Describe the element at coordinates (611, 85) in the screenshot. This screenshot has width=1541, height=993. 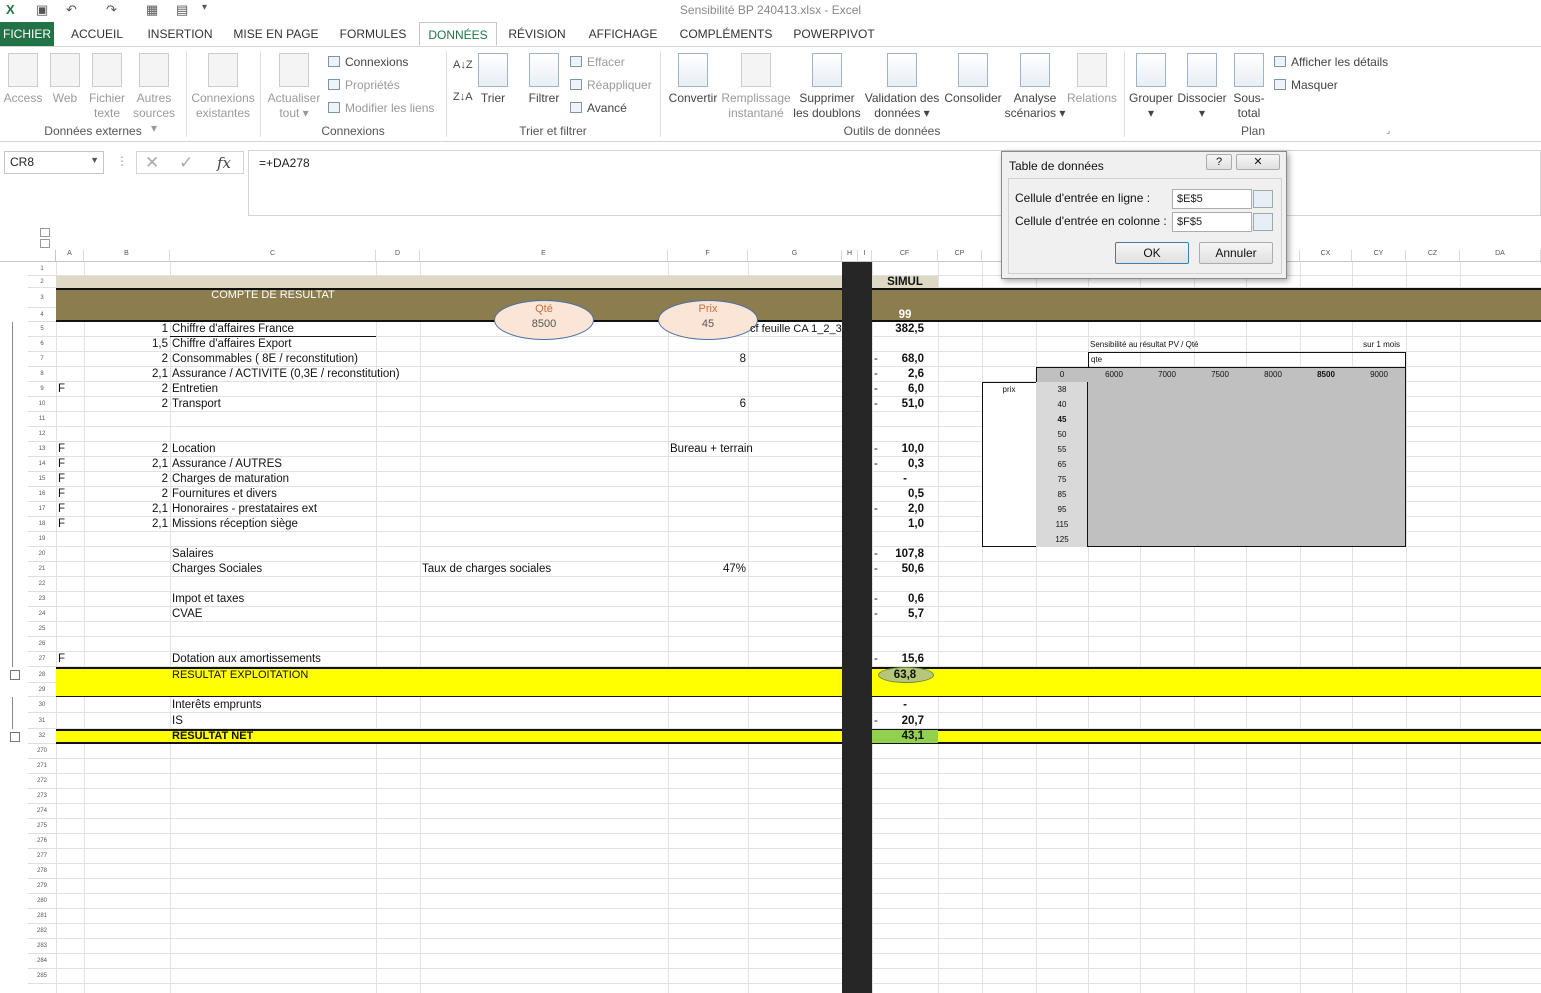
I see `reappliquer-button: Réappliquer` at that location.